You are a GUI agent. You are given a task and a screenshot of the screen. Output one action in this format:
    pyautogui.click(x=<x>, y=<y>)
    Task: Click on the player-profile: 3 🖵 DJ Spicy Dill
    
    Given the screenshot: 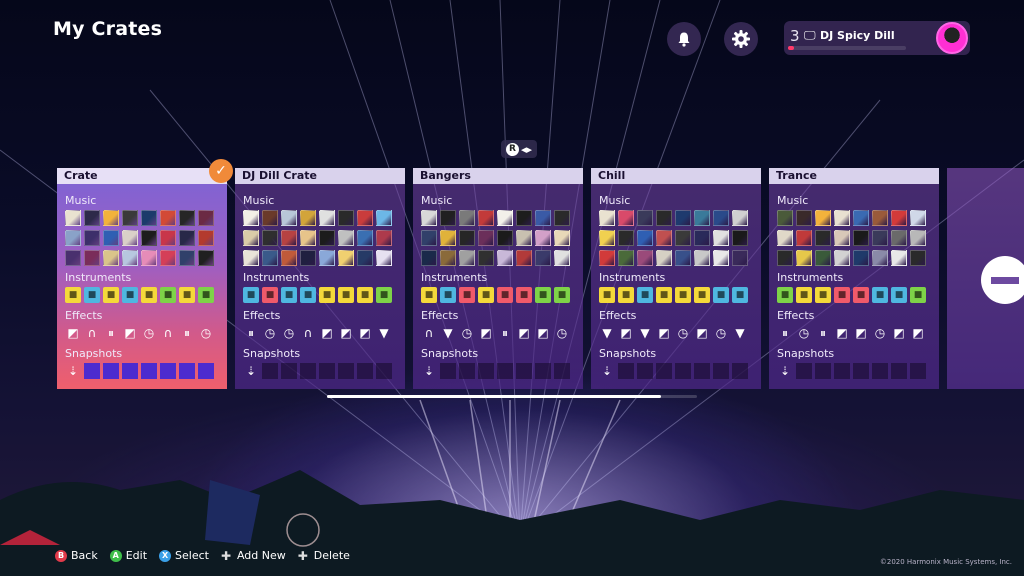 What is the action you would take?
    pyautogui.click(x=877, y=38)
    